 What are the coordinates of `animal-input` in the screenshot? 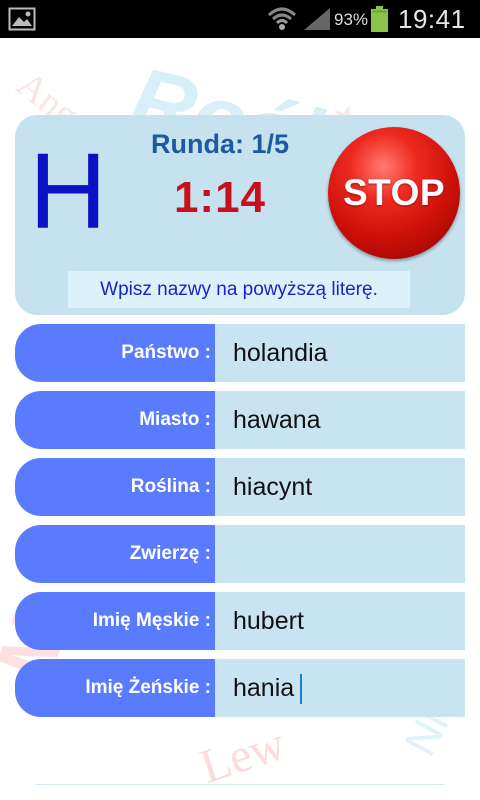 It's located at (340, 554).